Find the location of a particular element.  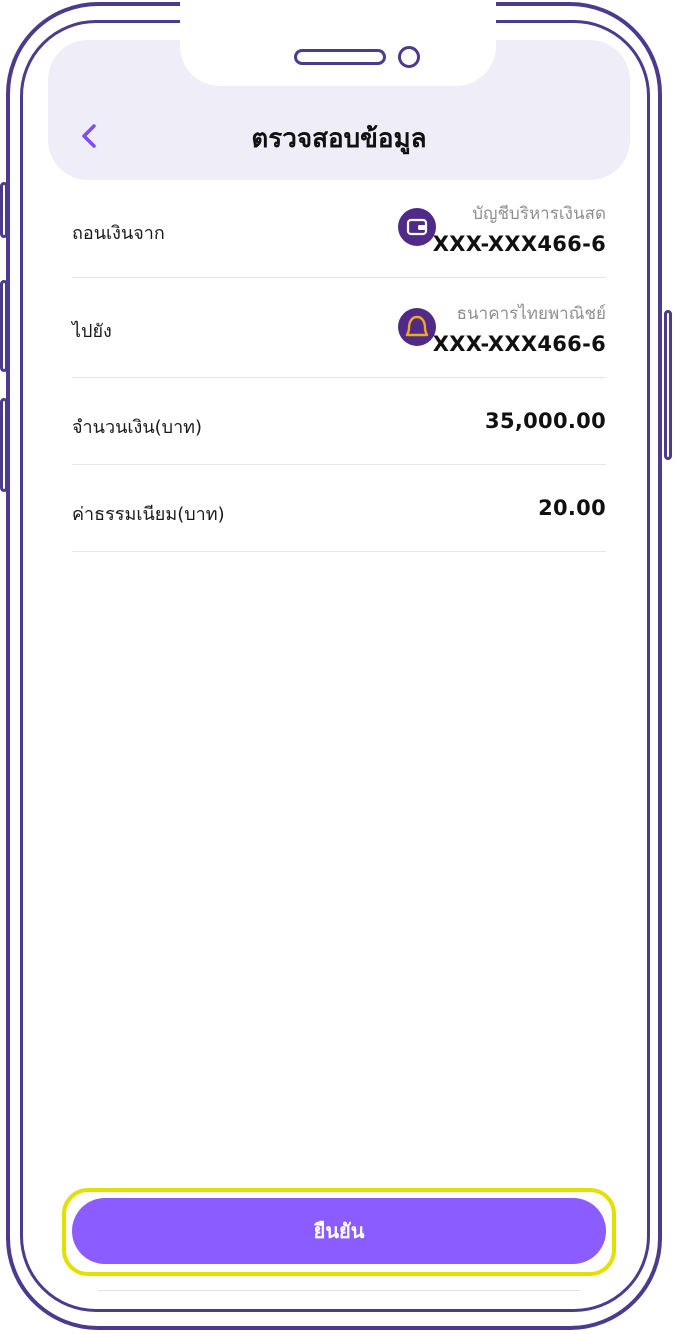

amount-value: 35,000.00 is located at coordinates (545, 421).